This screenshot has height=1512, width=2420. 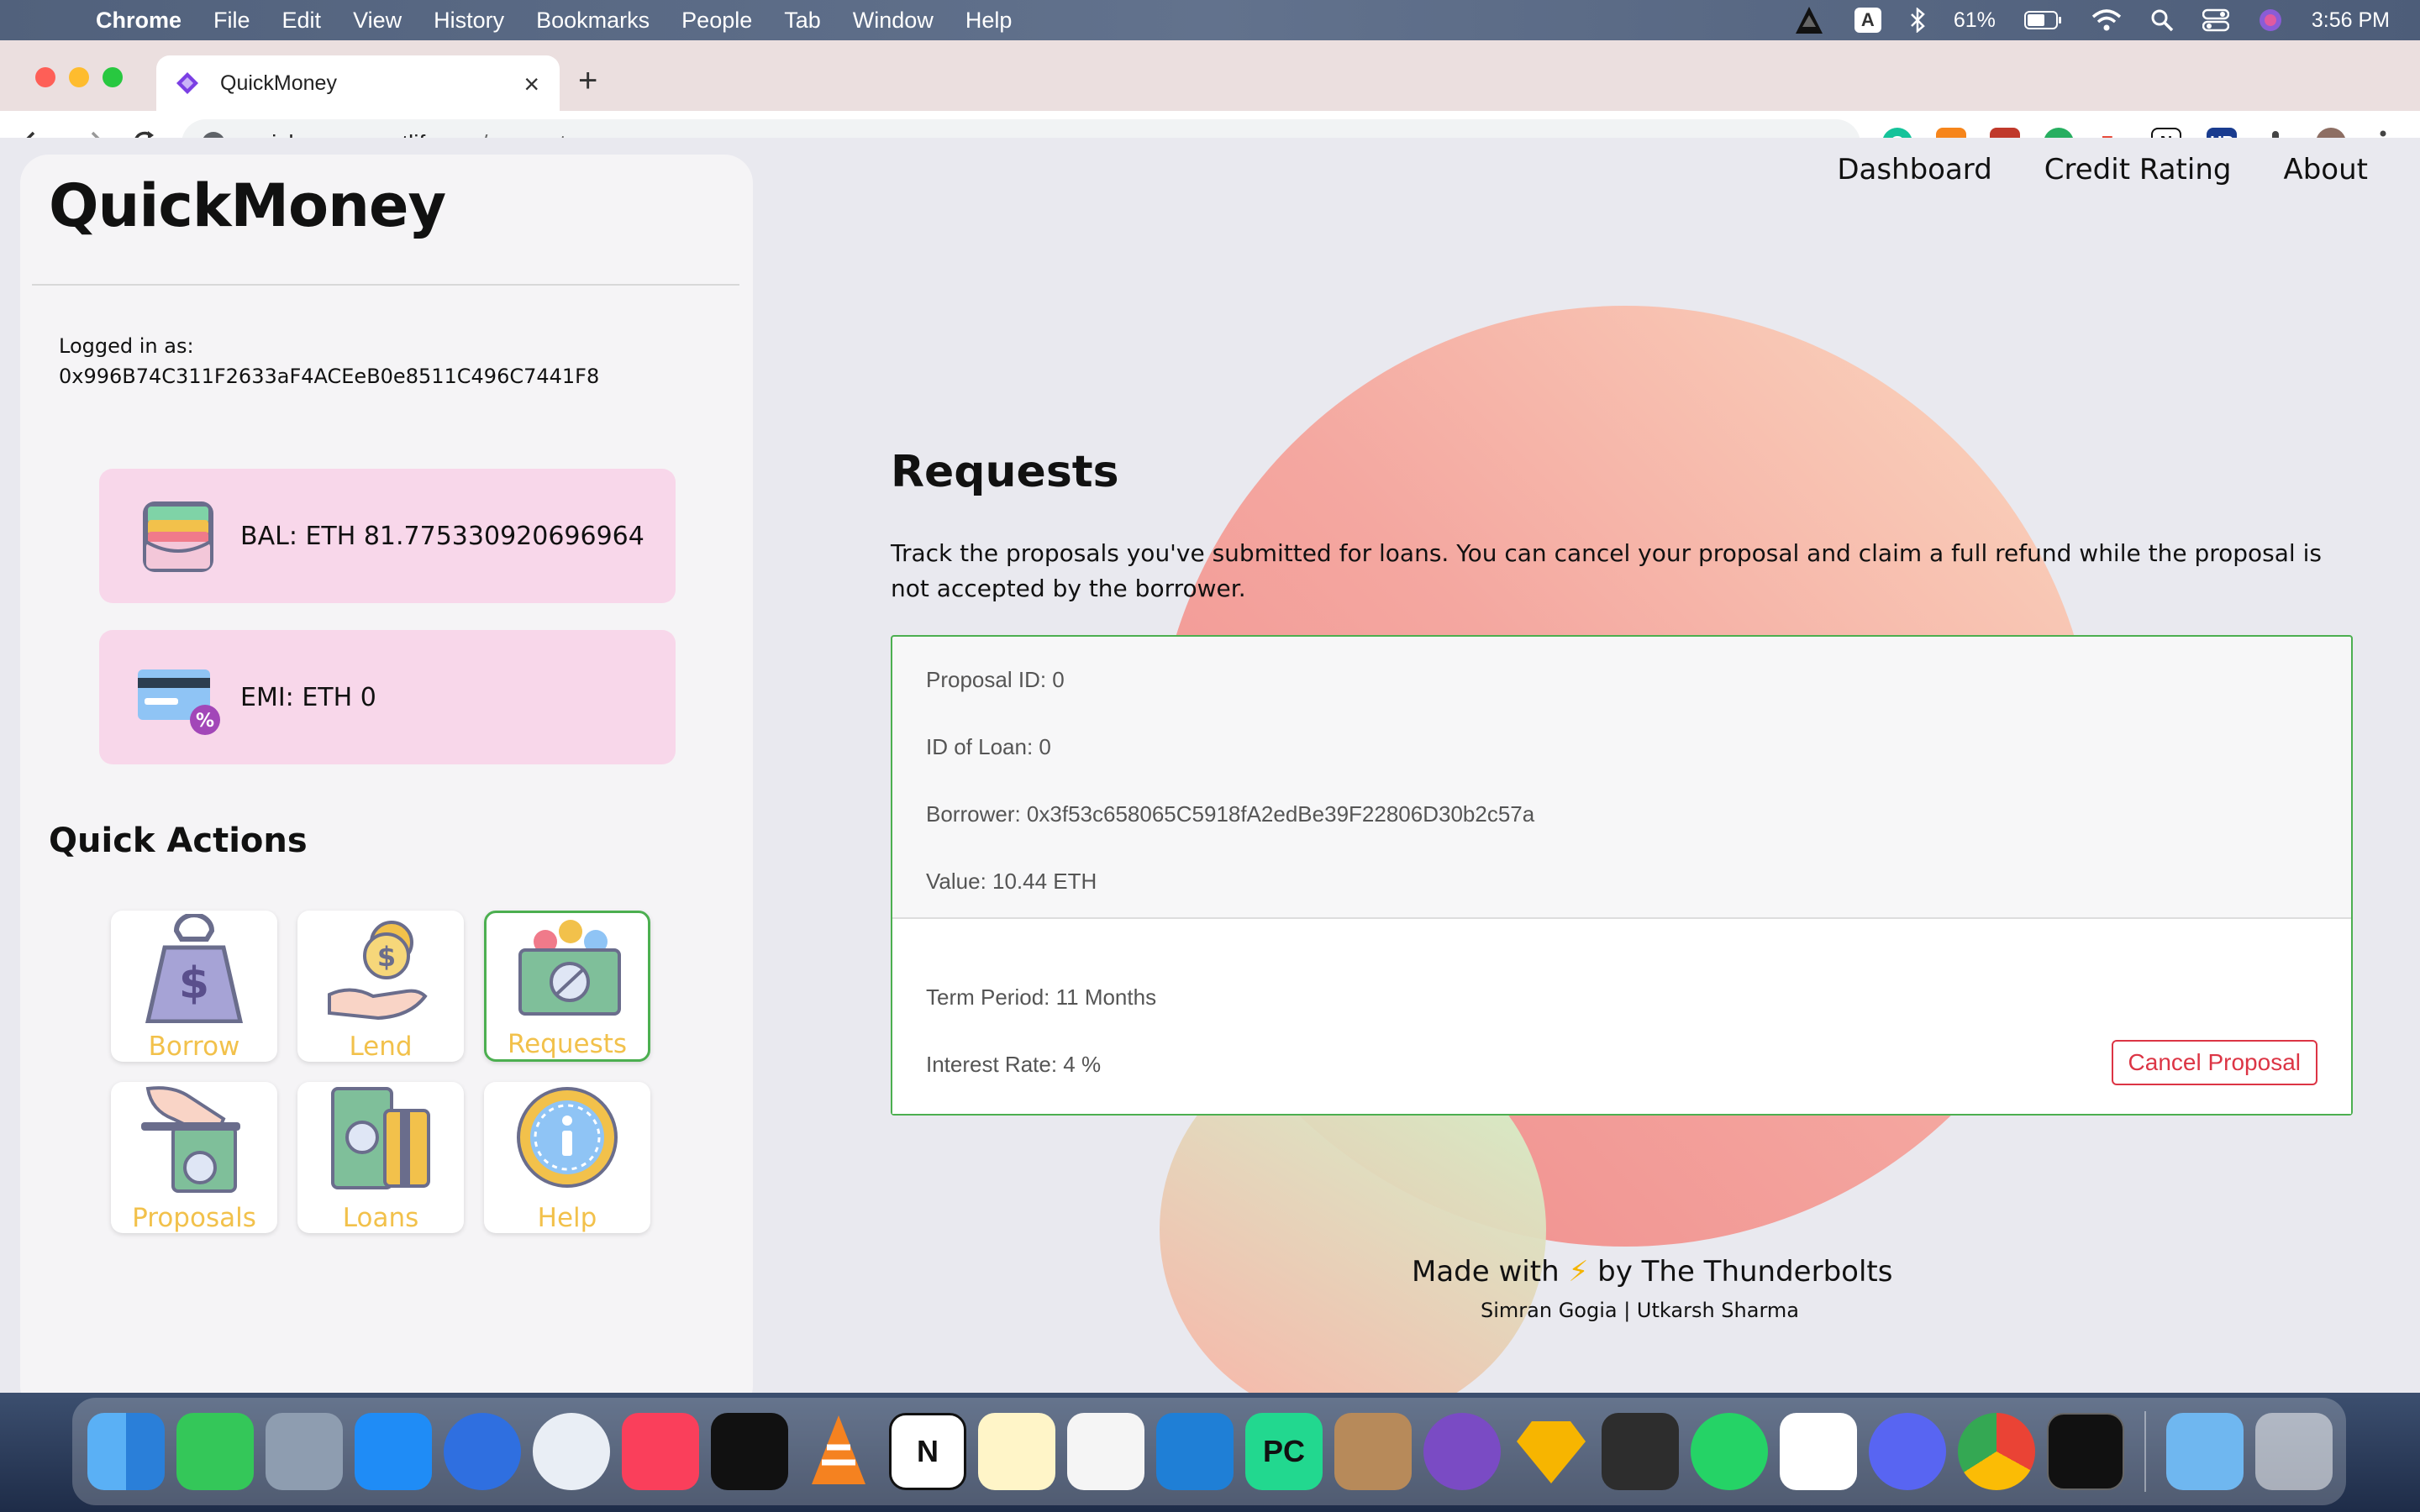 I want to click on script-editor-icon, so click(x=1105, y=1451).